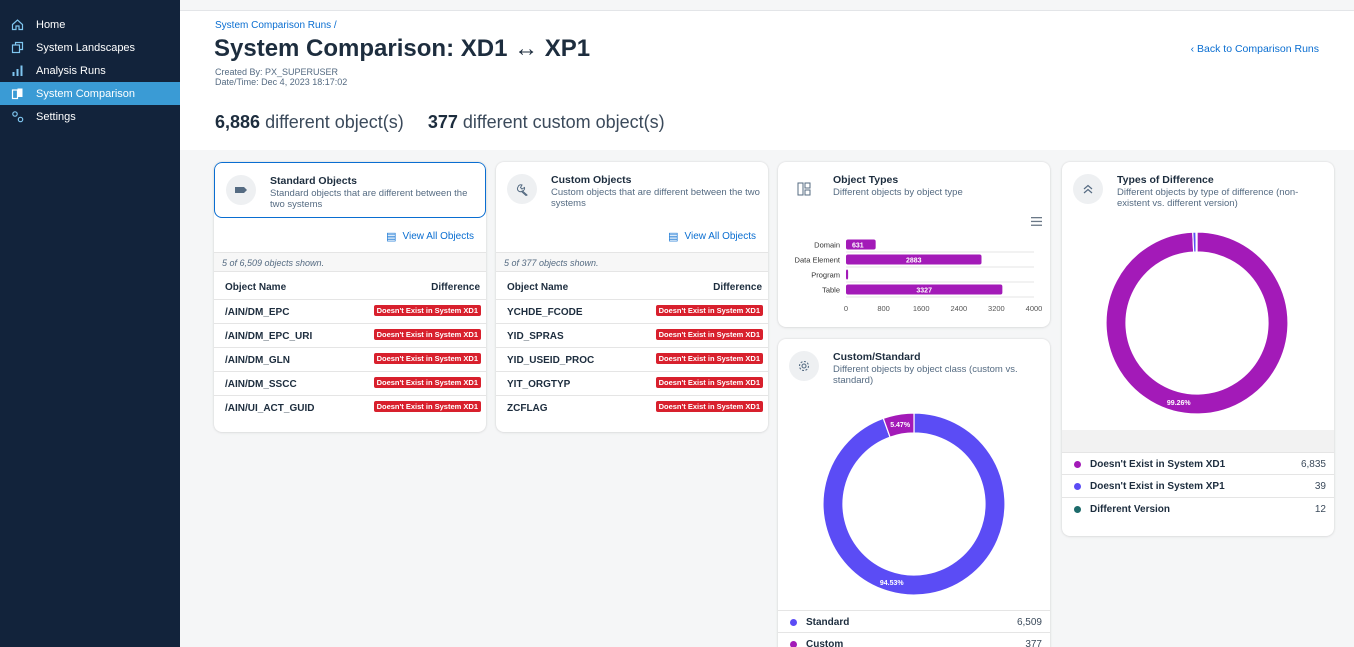  Describe the element at coordinates (632, 312) in the screenshot. I see `table-row: YCHDE_FCODE Doesn't Exist in System XD1` at that location.